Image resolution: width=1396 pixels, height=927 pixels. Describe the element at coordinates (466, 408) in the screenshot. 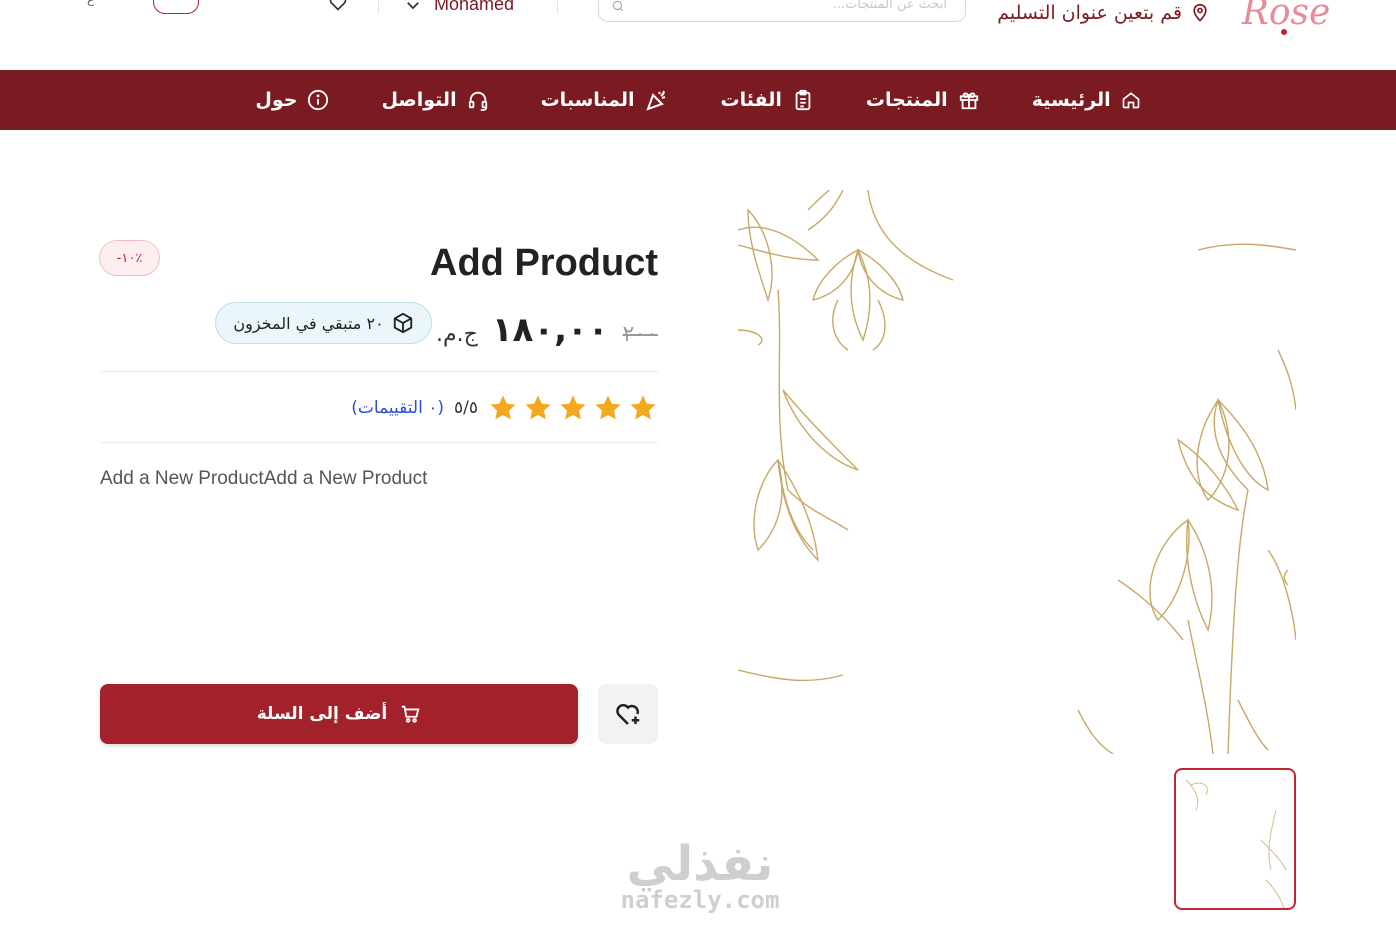

I see `rating-score: ٥/٥` at that location.